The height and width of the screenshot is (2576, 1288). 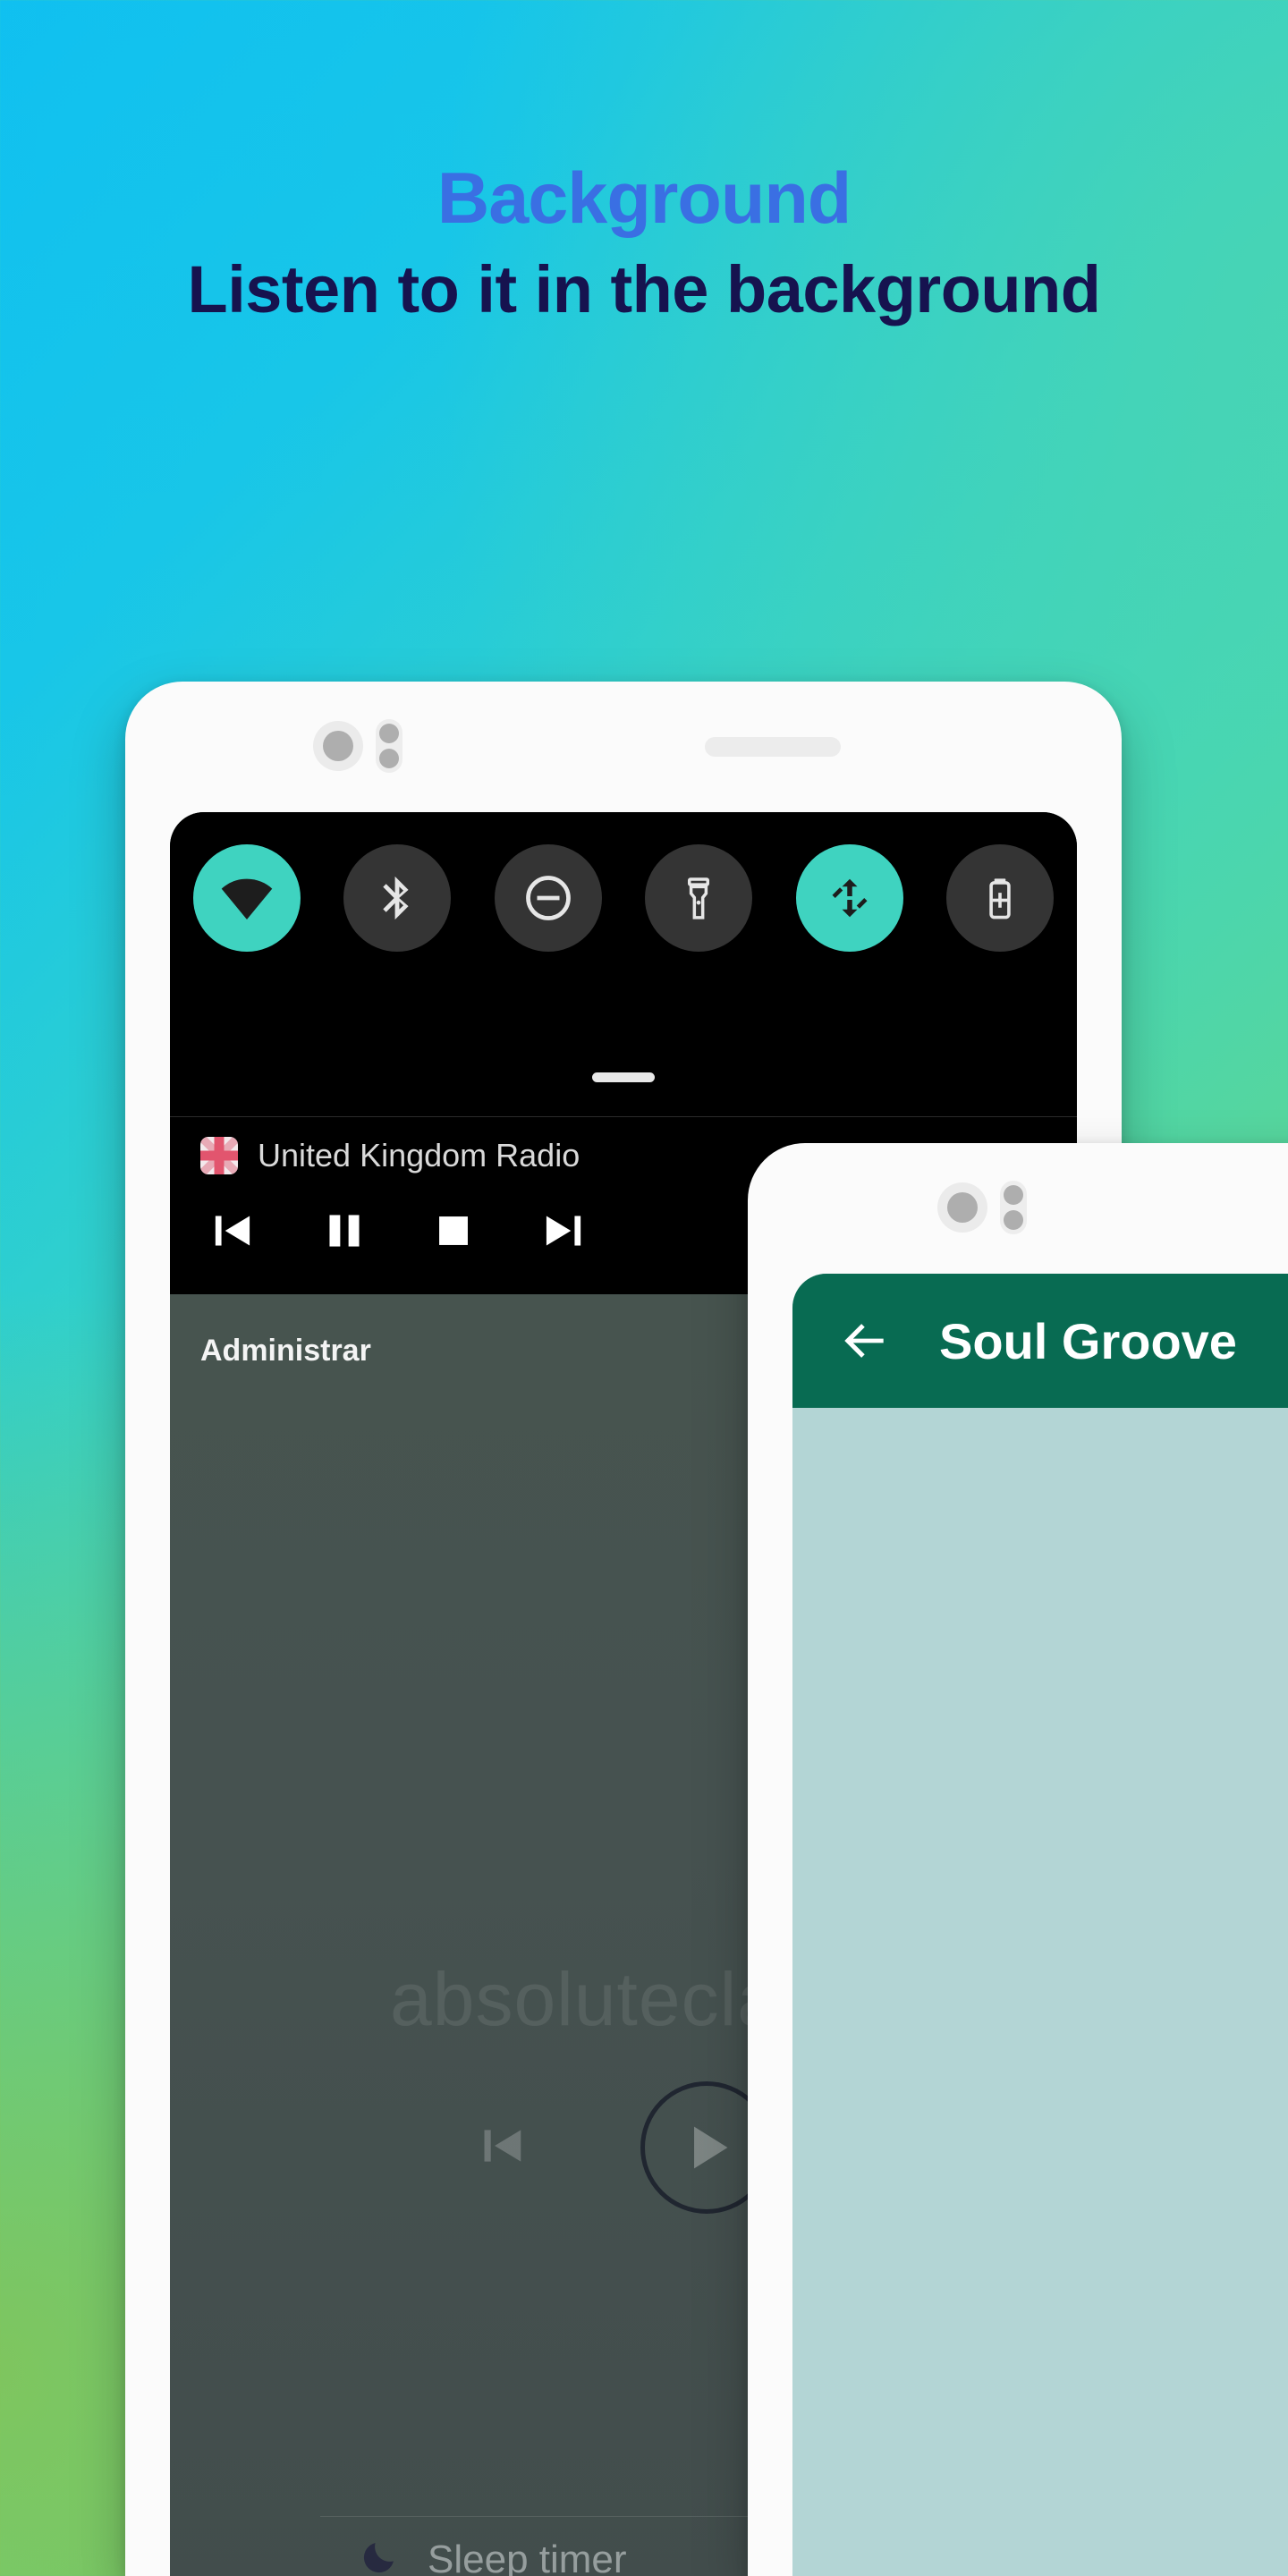 I want to click on battery-saver-icon, so click(x=1000, y=898).